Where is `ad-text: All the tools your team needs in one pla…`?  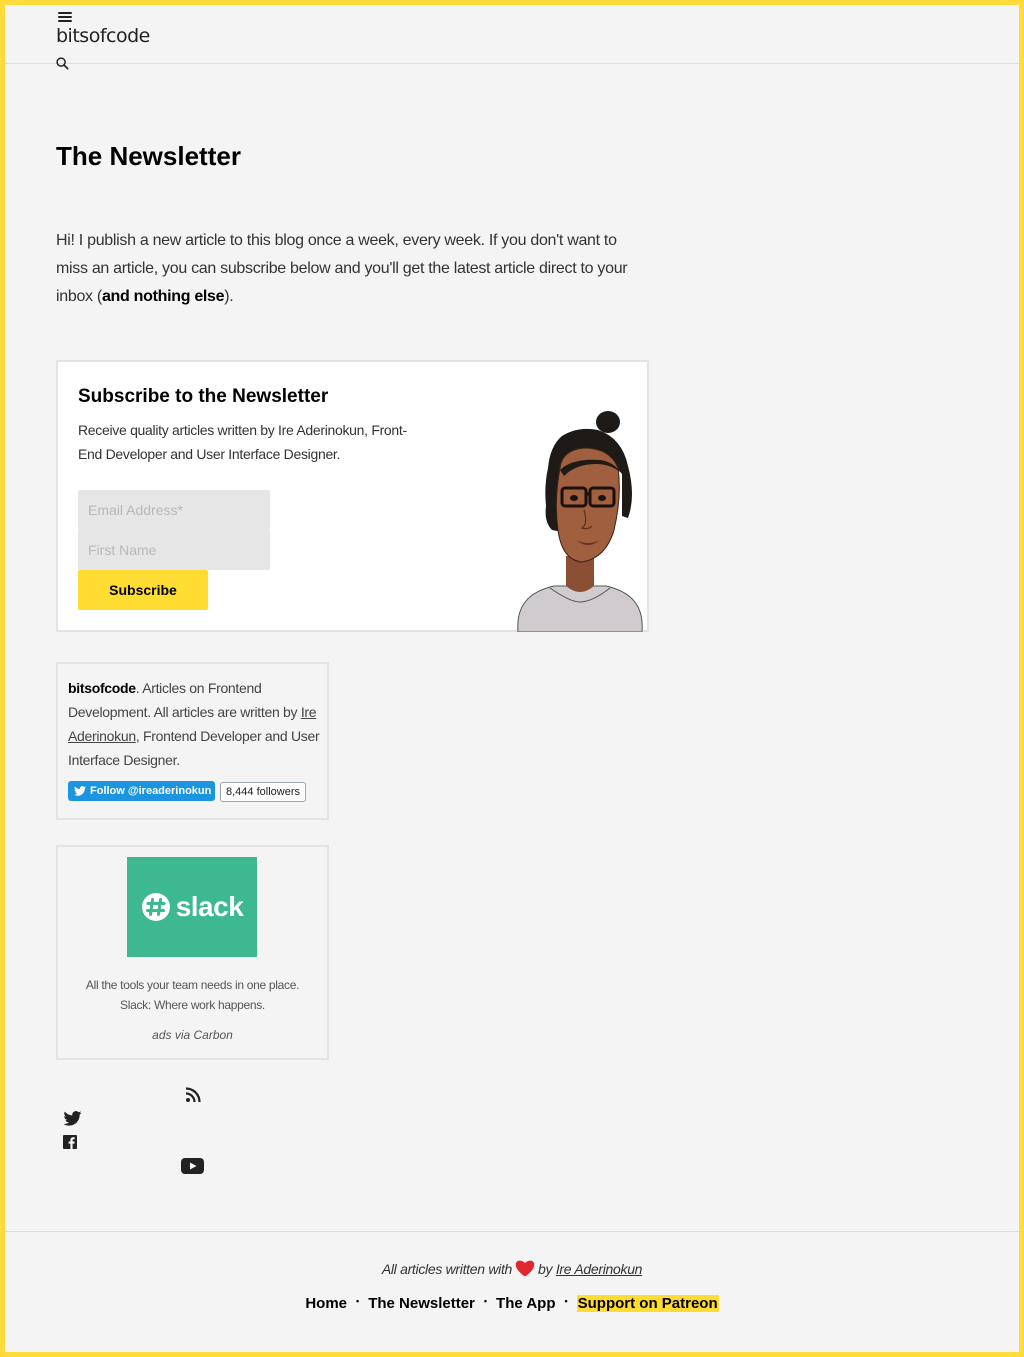
ad-text: All the tools your team needs in one pla… is located at coordinates (192, 995).